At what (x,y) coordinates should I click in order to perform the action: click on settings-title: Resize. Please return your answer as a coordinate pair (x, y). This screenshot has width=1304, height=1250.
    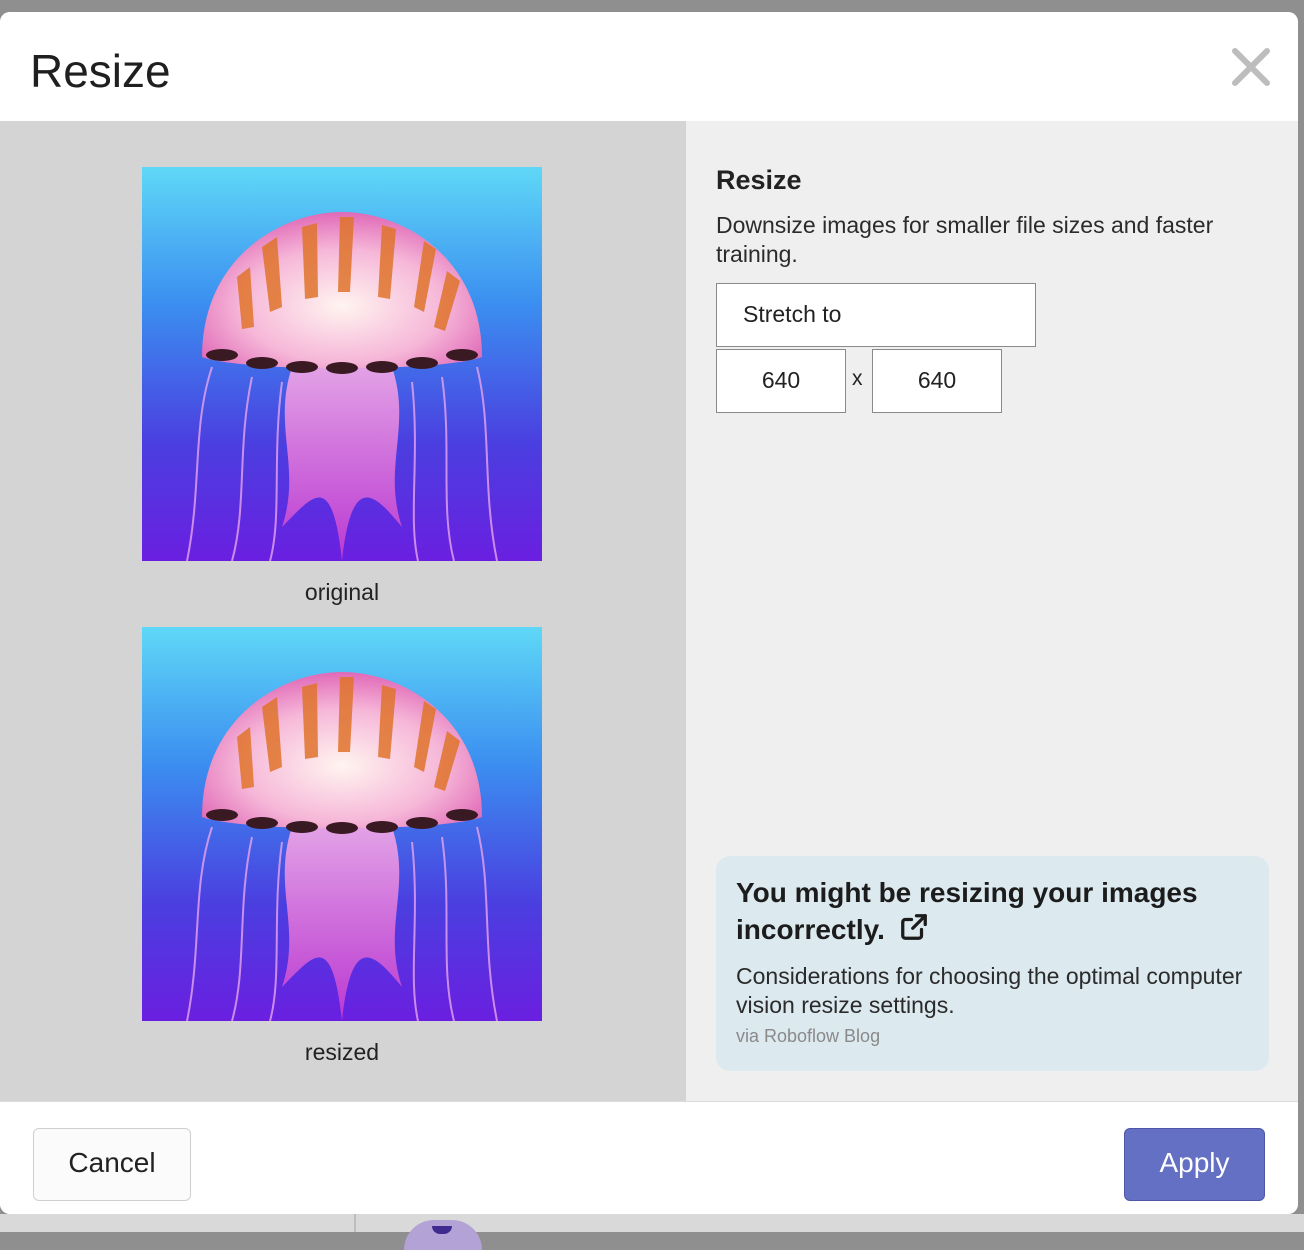
    Looking at the image, I should click on (759, 180).